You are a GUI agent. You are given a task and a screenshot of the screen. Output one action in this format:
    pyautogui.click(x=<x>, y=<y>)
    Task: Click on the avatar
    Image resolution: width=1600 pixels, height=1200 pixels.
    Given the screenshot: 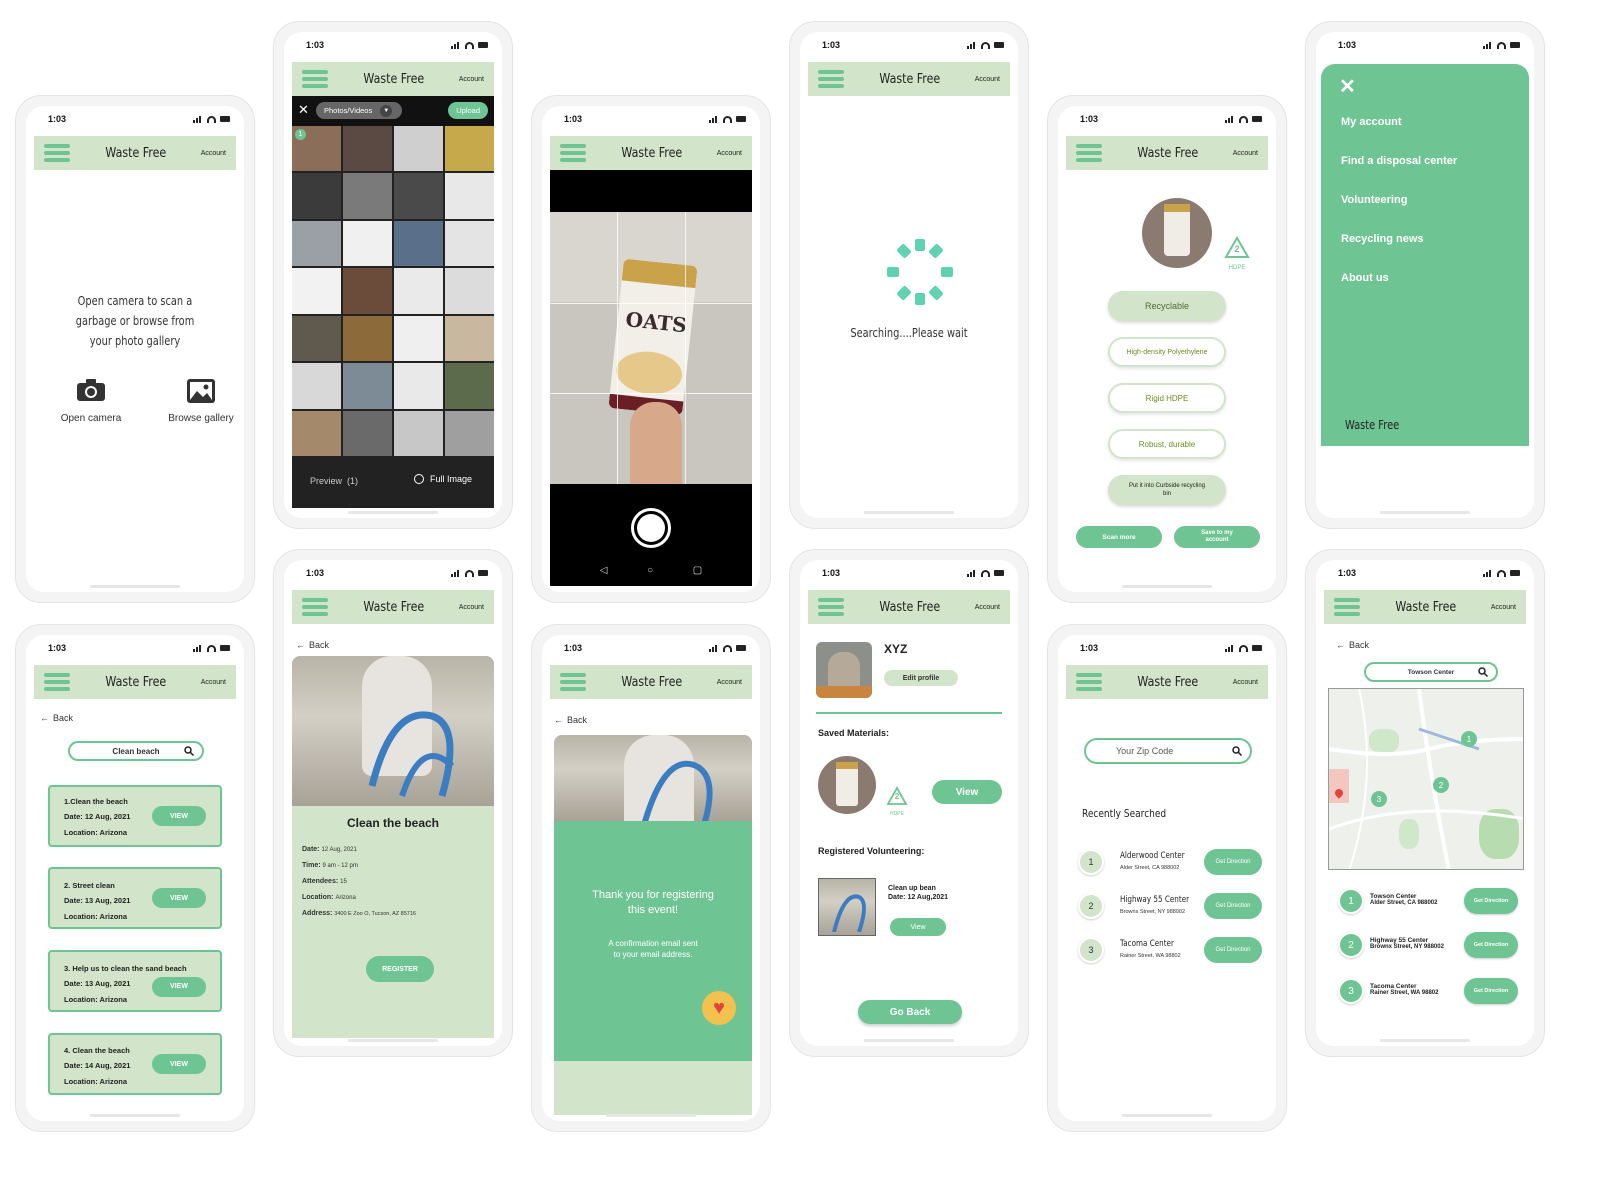 What is the action you would take?
    pyautogui.click(x=844, y=670)
    